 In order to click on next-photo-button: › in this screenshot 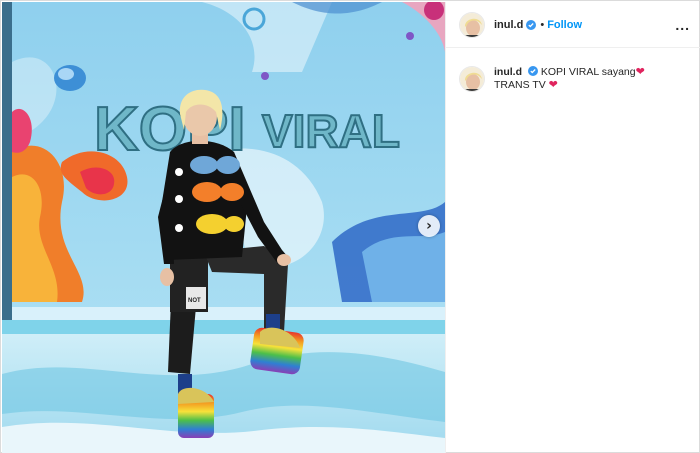, I will do `click(429, 226)`.